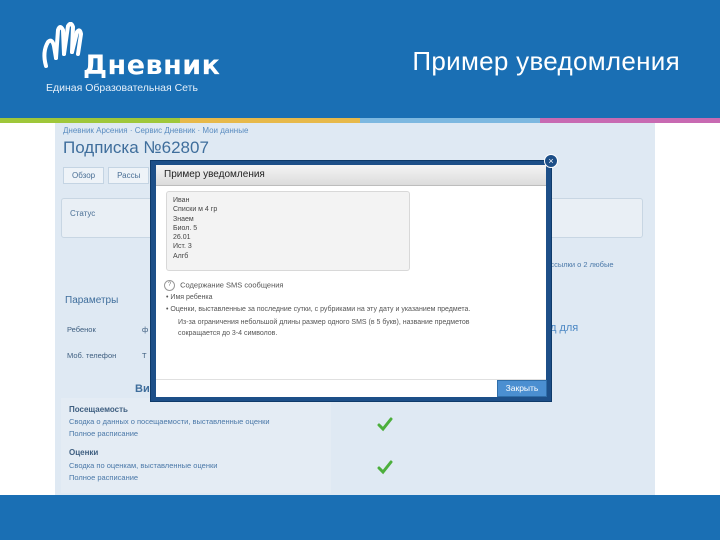 This screenshot has width=720, height=540. I want to click on sms-content-info: ? Содержание SMS сообщения, so click(223, 285).